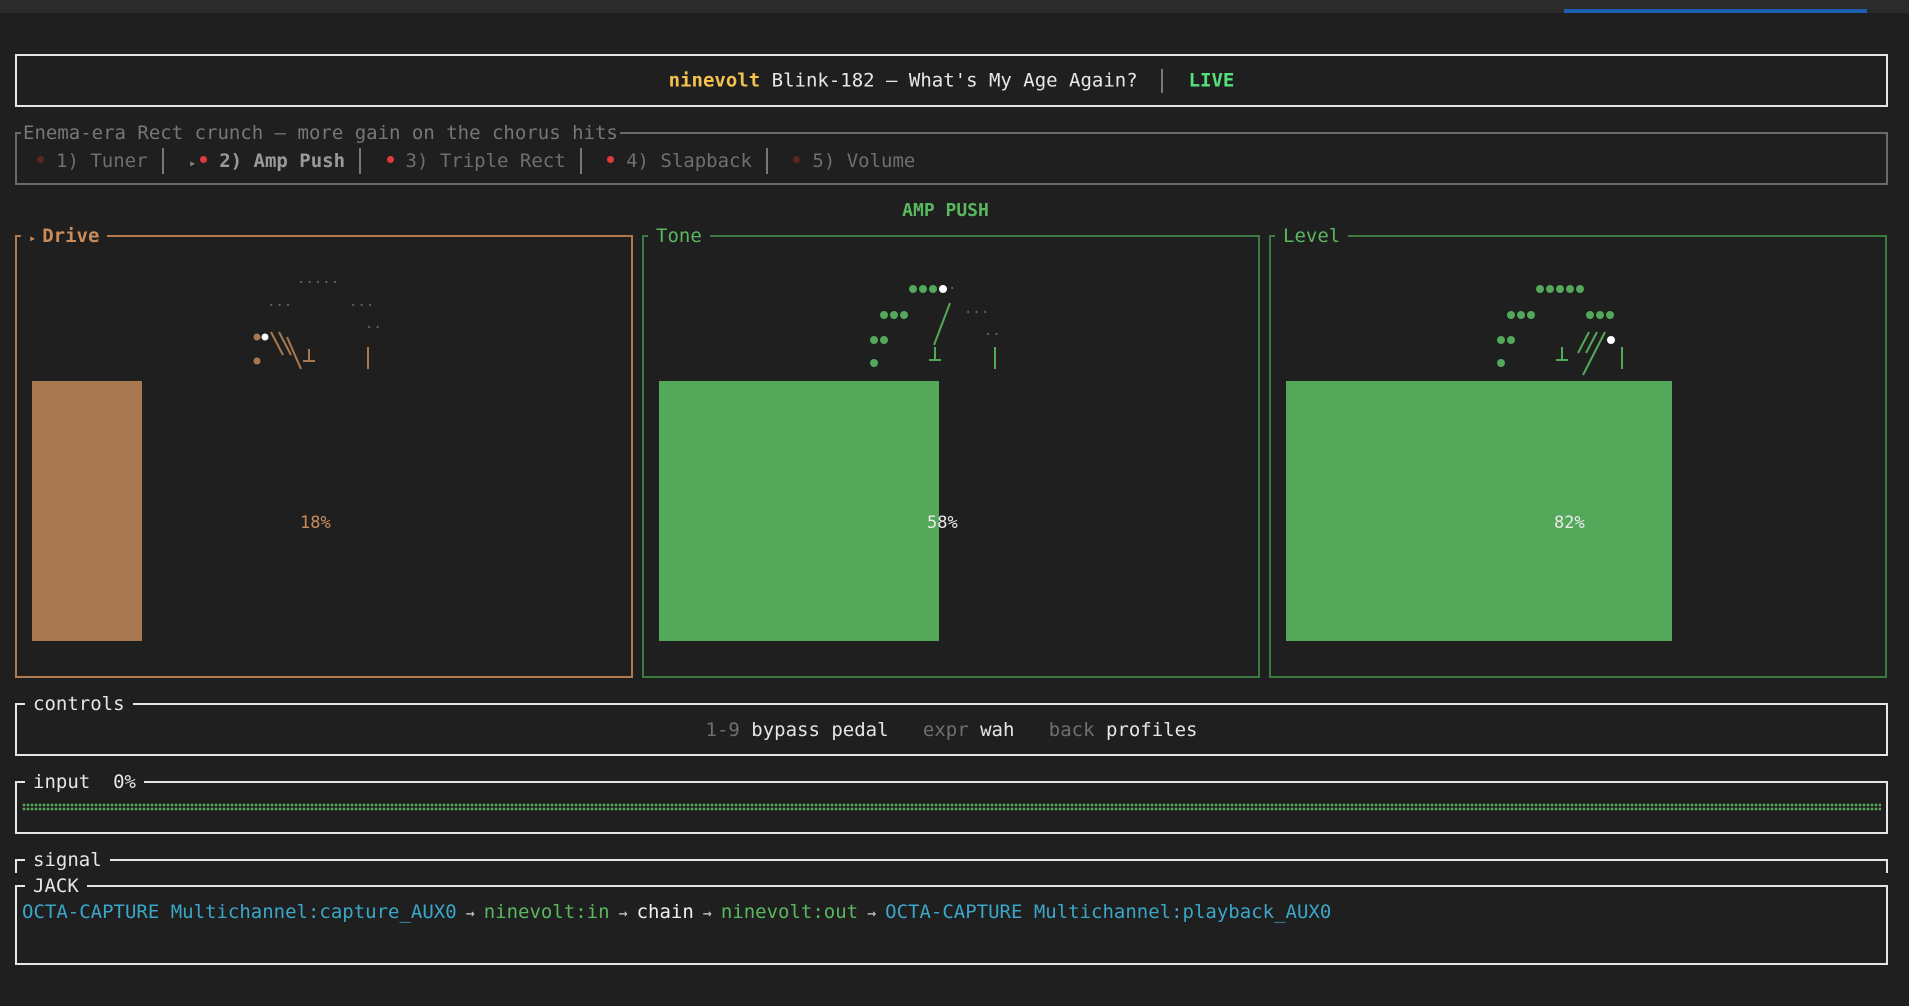 This screenshot has height=1006, width=1909. I want to click on ninevolt-in-port: ninevolt:in, so click(546, 912).